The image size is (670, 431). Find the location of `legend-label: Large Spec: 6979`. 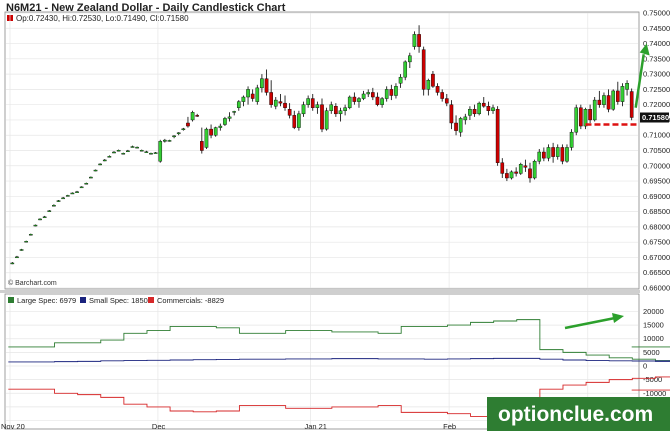

legend-label: Large Spec: 6979 is located at coordinates (46, 300).